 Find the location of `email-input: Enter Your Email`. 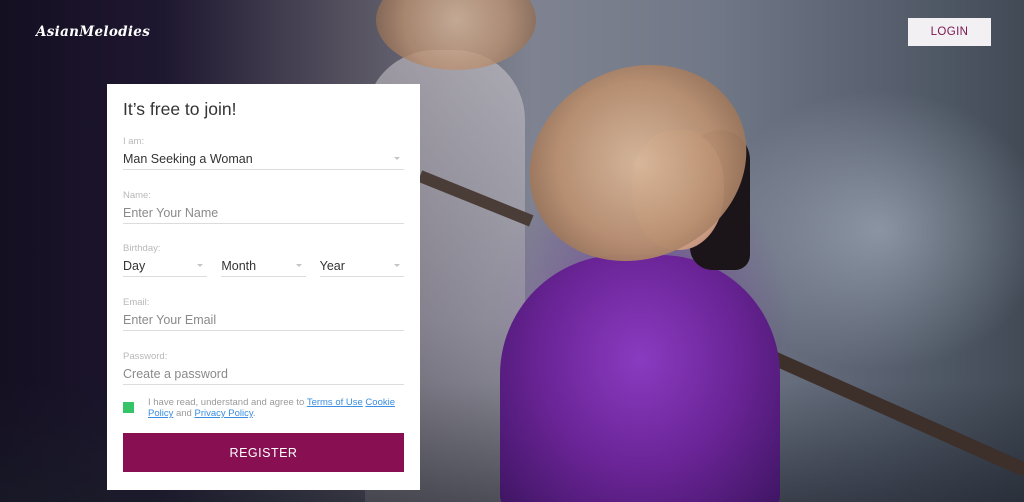

email-input: Enter Your Email is located at coordinates (263, 320).